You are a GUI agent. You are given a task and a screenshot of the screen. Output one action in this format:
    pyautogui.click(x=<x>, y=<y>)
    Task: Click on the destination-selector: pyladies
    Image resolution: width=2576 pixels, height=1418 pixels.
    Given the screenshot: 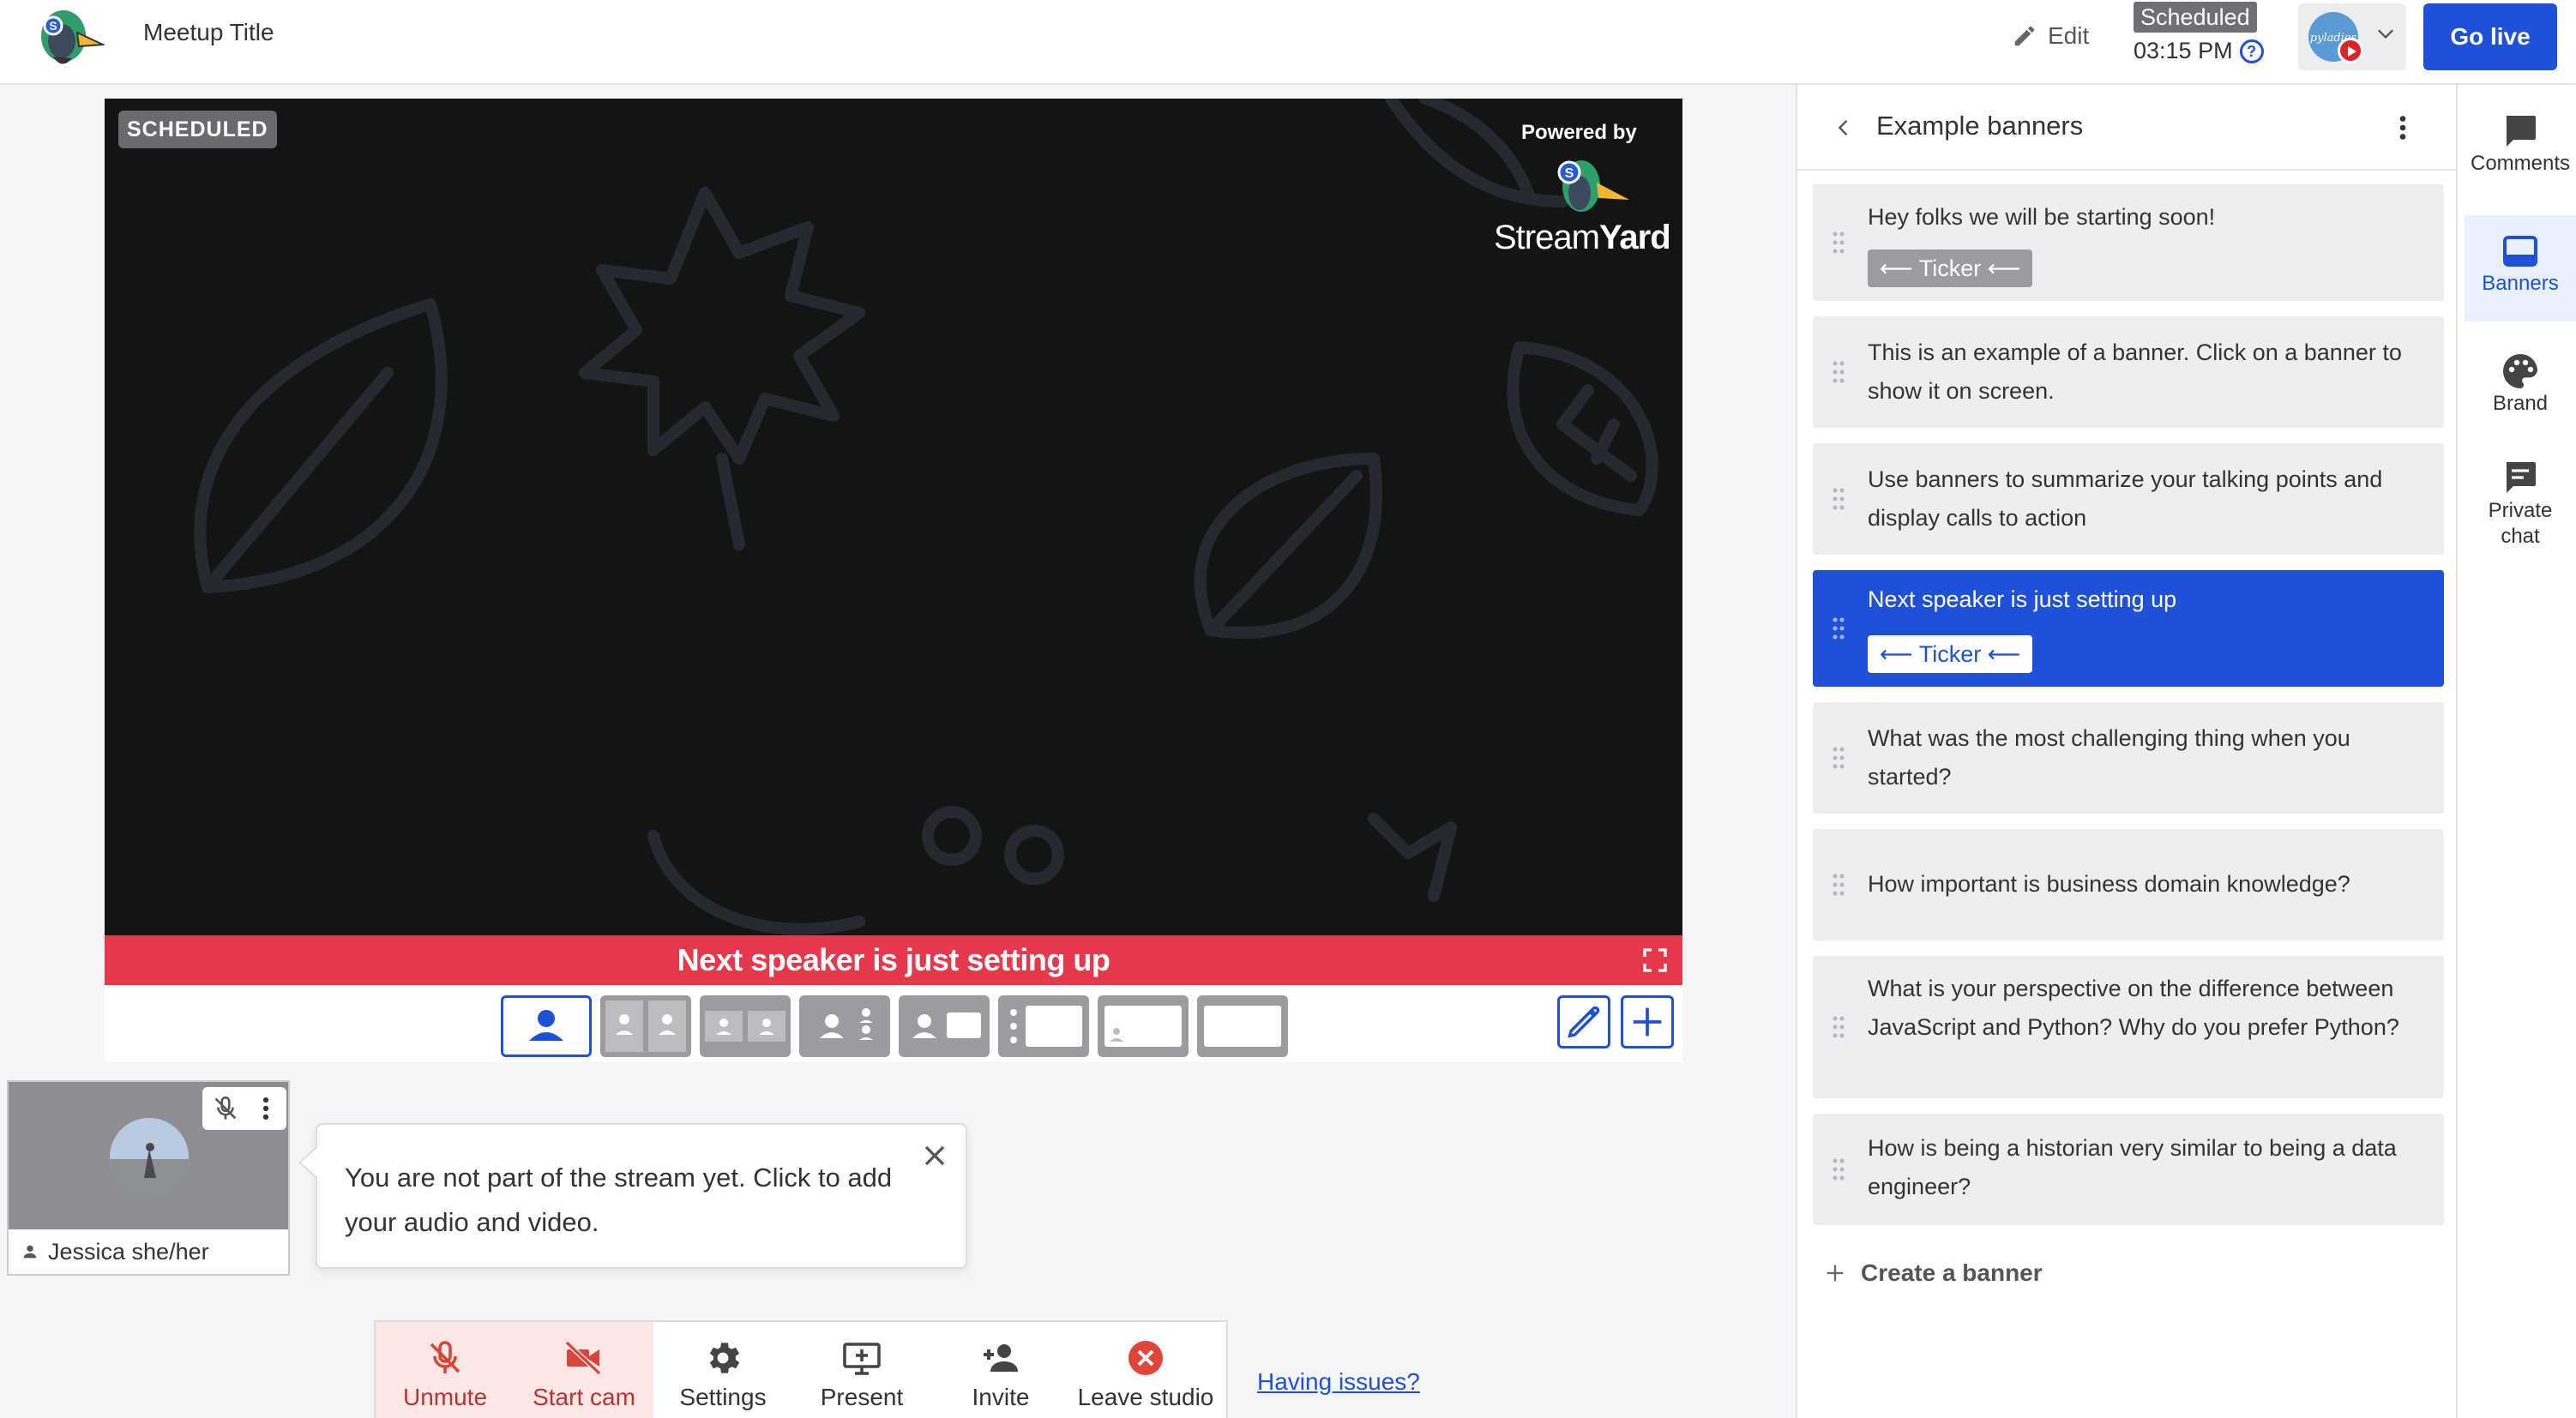 What is the action you would take?
    pyautogui.click(x=2352, y=36)
    